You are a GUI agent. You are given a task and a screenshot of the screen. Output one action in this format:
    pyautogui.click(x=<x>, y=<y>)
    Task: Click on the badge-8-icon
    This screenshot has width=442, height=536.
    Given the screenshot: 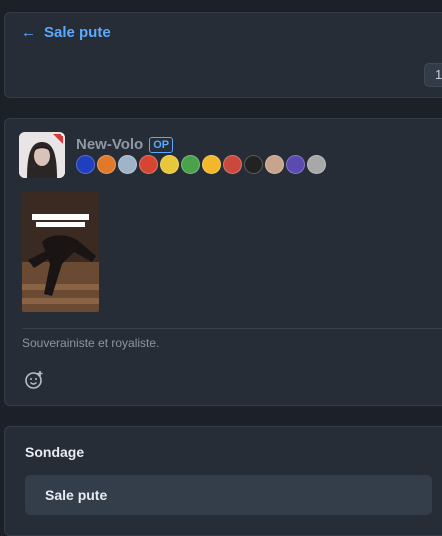 What is the action you would take?
    pyautogui.click(x=232, y=164)
    